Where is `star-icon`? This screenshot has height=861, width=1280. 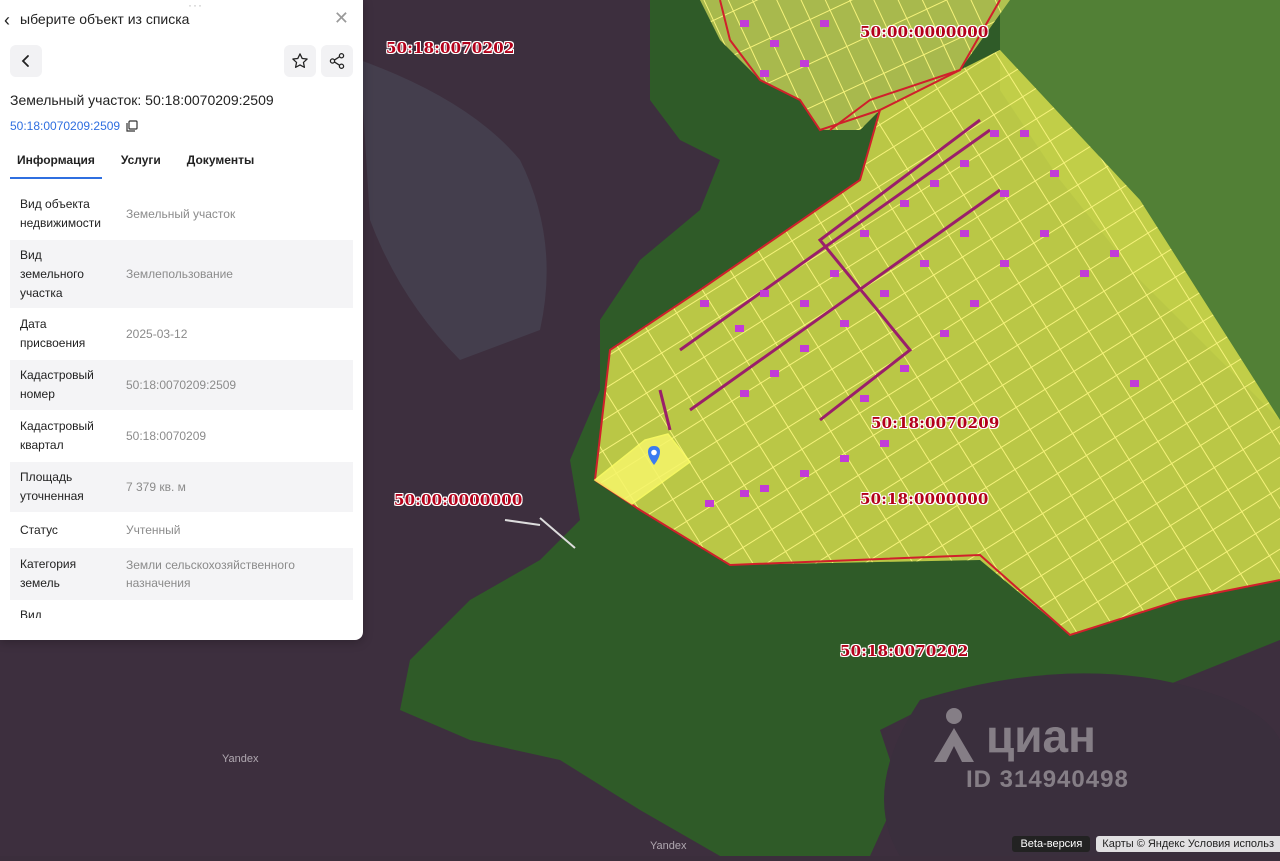 star-icon is located at coordinates (300, 61).